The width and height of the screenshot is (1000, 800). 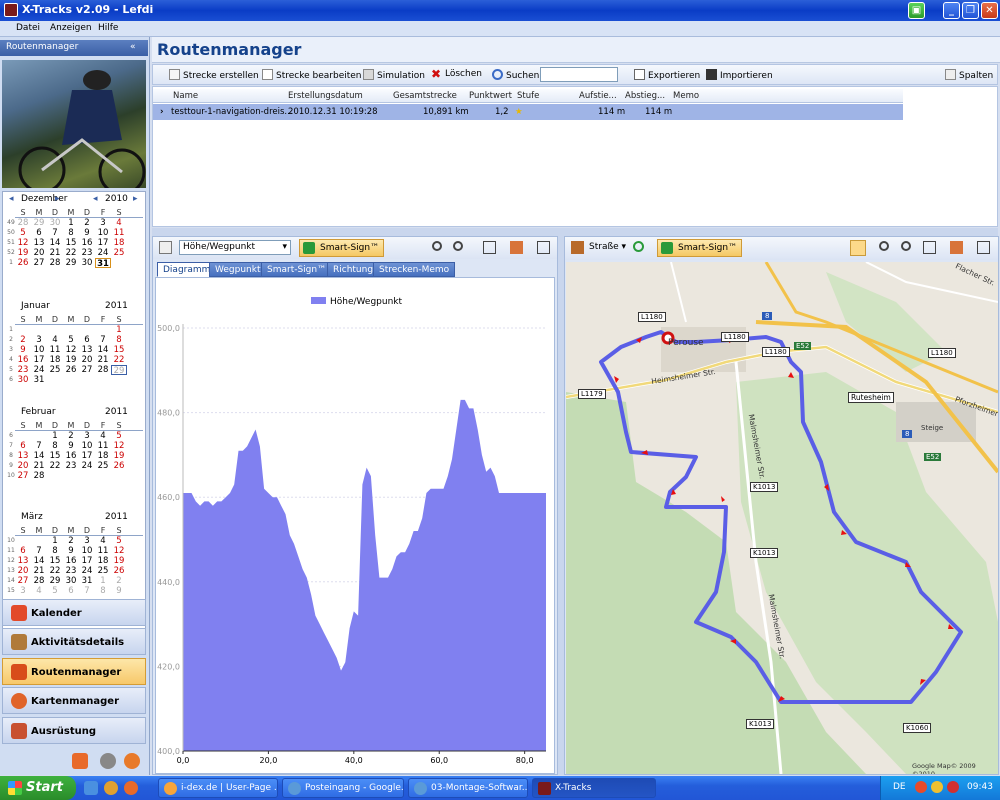 What do you see at coordinates (71, 360) in the screenshot?
I see `calendar-day: 19` at bounding box center [71, 360].